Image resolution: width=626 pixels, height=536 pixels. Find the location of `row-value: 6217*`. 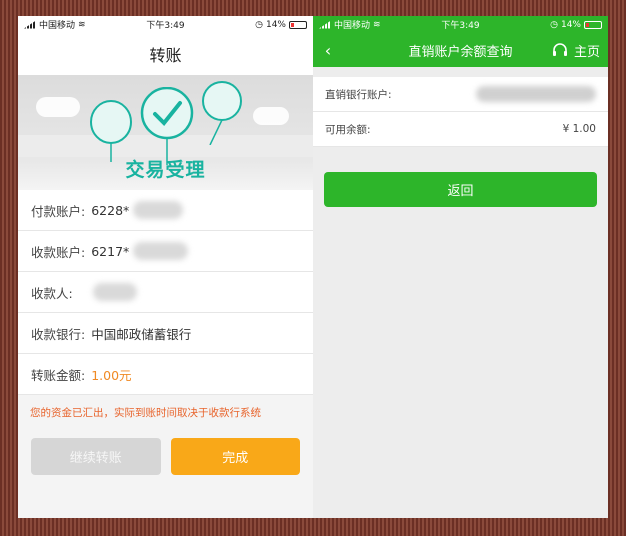

row-value: 6217* is located at coordinates (110, 251).